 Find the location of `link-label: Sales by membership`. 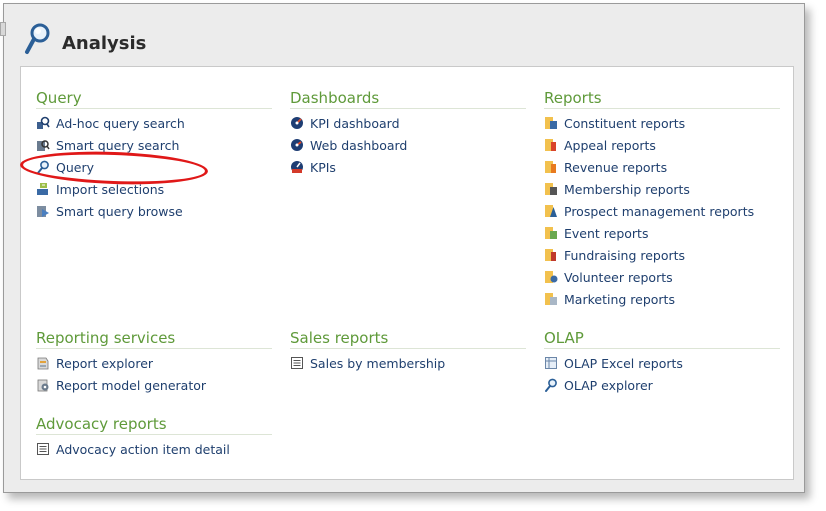

link-label: Sales by membership is located at coordinates (378, 363).